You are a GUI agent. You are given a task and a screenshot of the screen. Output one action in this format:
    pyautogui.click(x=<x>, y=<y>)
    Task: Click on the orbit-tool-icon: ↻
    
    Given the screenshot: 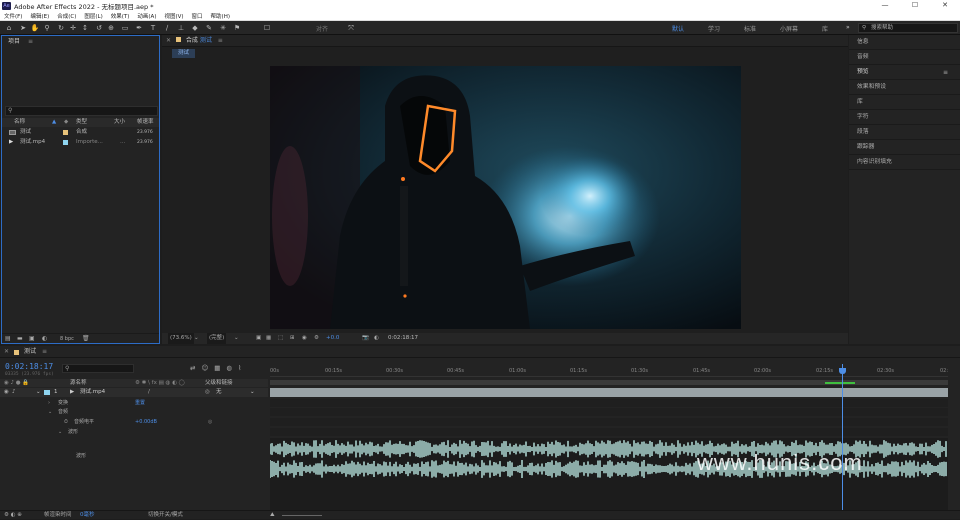 What is the action you would take?
    pyautogui.click(x=61, y=28)
    